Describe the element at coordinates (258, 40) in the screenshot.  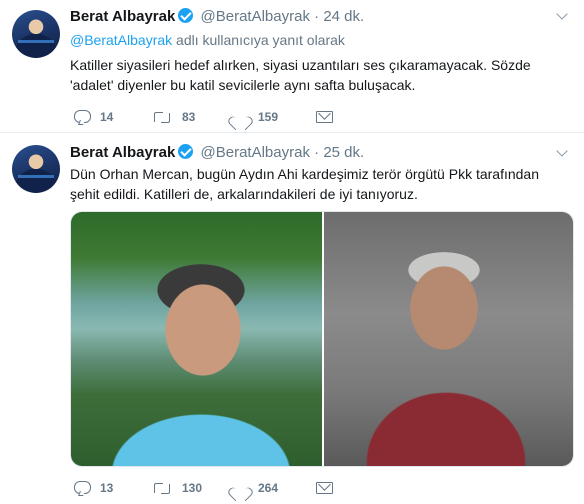
I see `reply-context-label: adlı kullanıcıya yanıt olarak` at that location.